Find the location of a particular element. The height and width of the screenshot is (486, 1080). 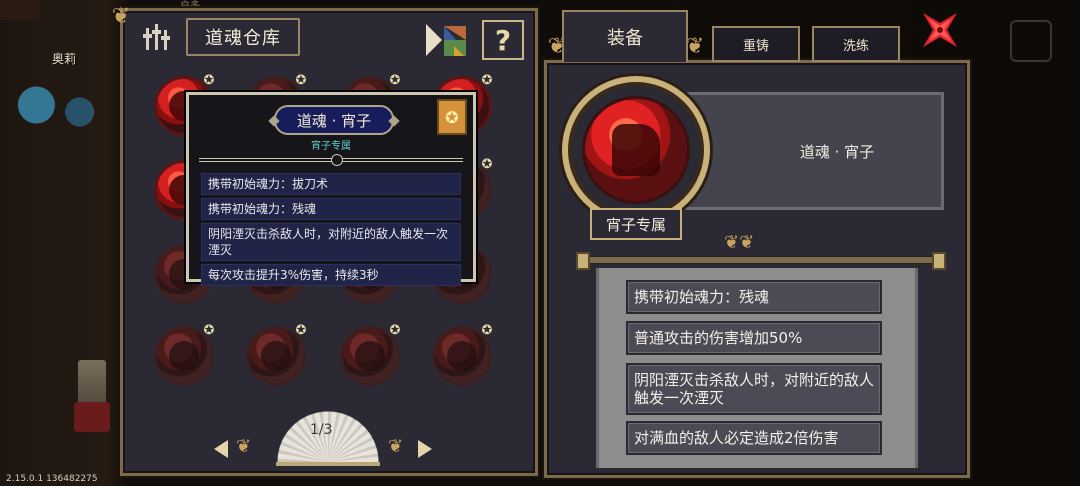

tooltip-effect: 每次攻击提升3%伤害，持续3秒 is located at coordinates (331, 275).